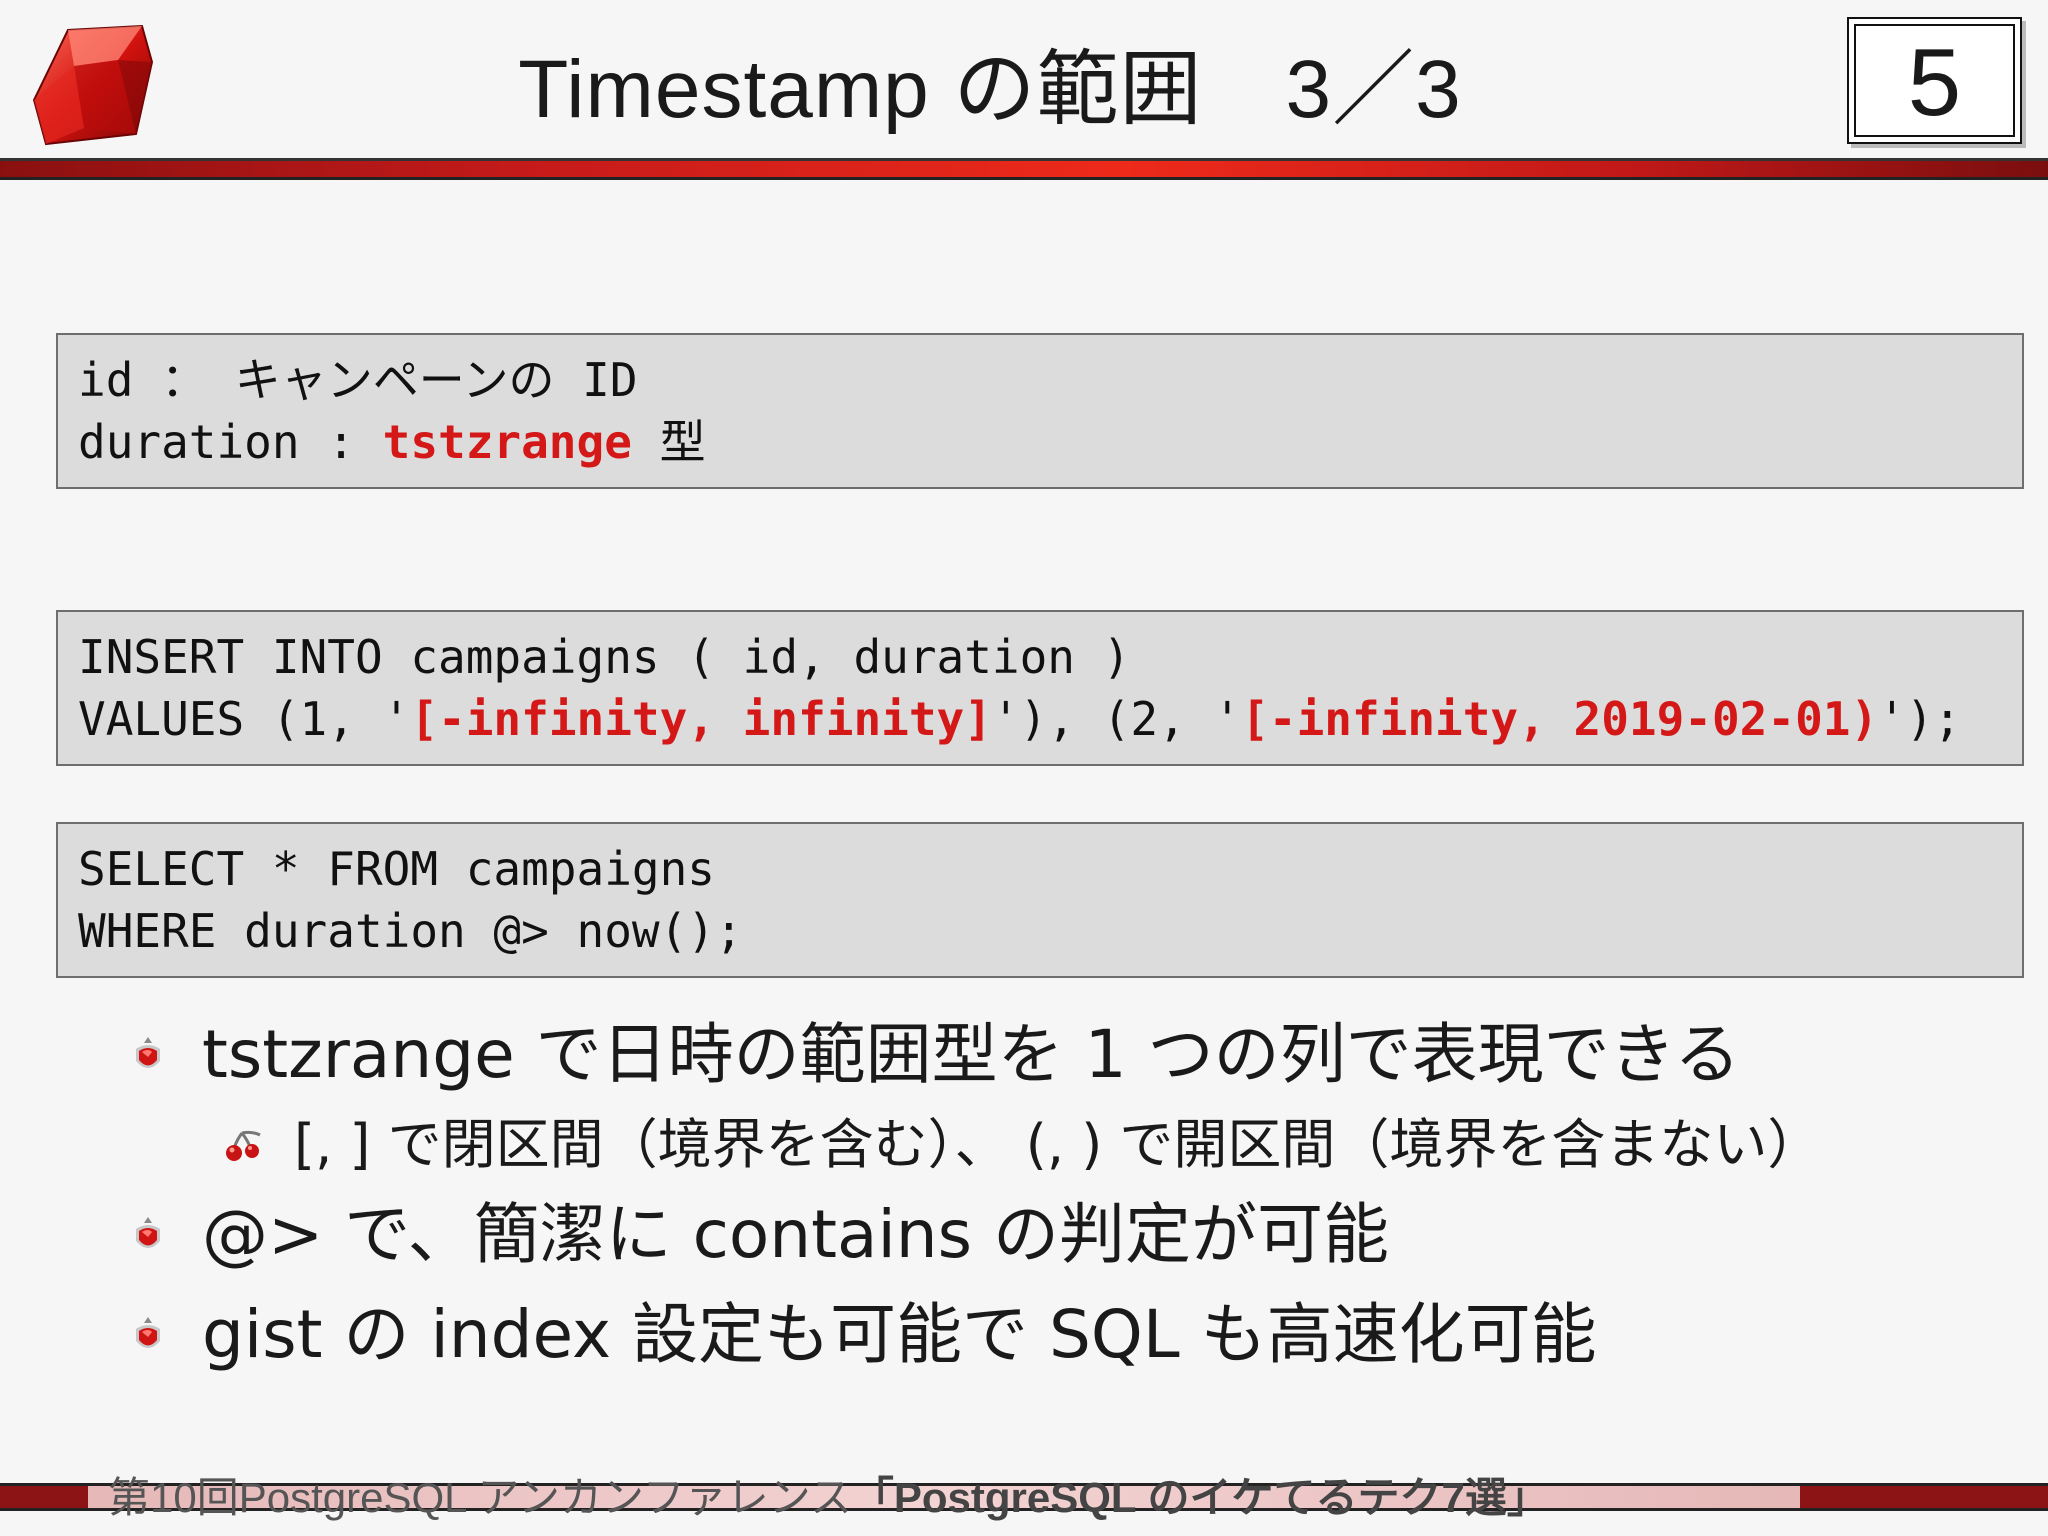 The height and width of the screenshot is (1536, 2048). What do you see at coordinates (1934, 80) in the screenshot?
I see `page-number: 5` at bounding box center [1934, 80].